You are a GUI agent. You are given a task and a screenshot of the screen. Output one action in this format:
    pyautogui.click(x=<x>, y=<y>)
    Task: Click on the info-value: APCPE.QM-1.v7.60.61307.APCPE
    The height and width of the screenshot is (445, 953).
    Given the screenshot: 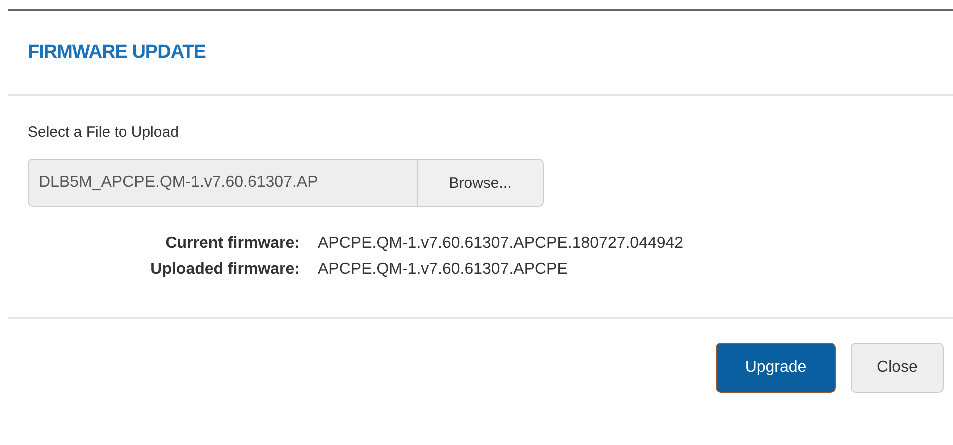 What is the action you would take?
    pyautogui.click(x=443, y=270)
    